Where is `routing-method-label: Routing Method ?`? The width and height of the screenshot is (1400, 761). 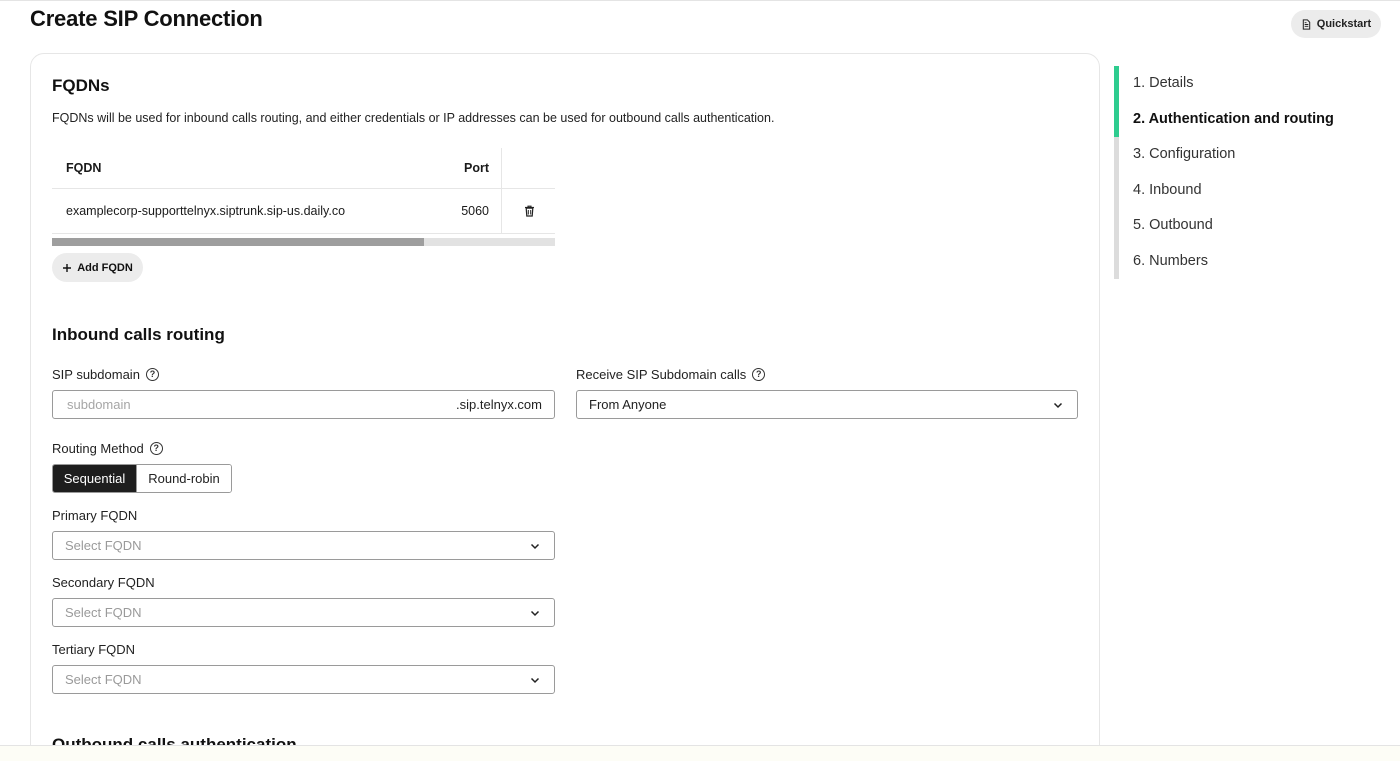 routing-method-label: Routing Method ? is located at coordinates (107, 448).